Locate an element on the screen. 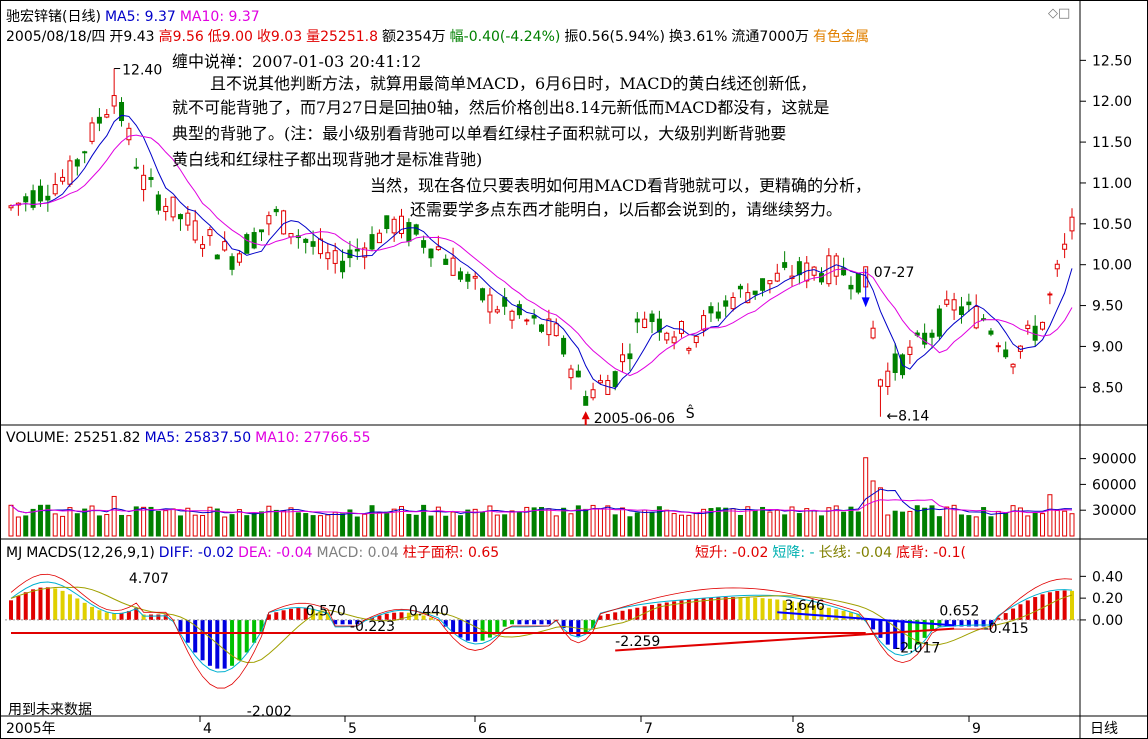  quote-item-3: 低9.00 is located at coordinates (230, 37).